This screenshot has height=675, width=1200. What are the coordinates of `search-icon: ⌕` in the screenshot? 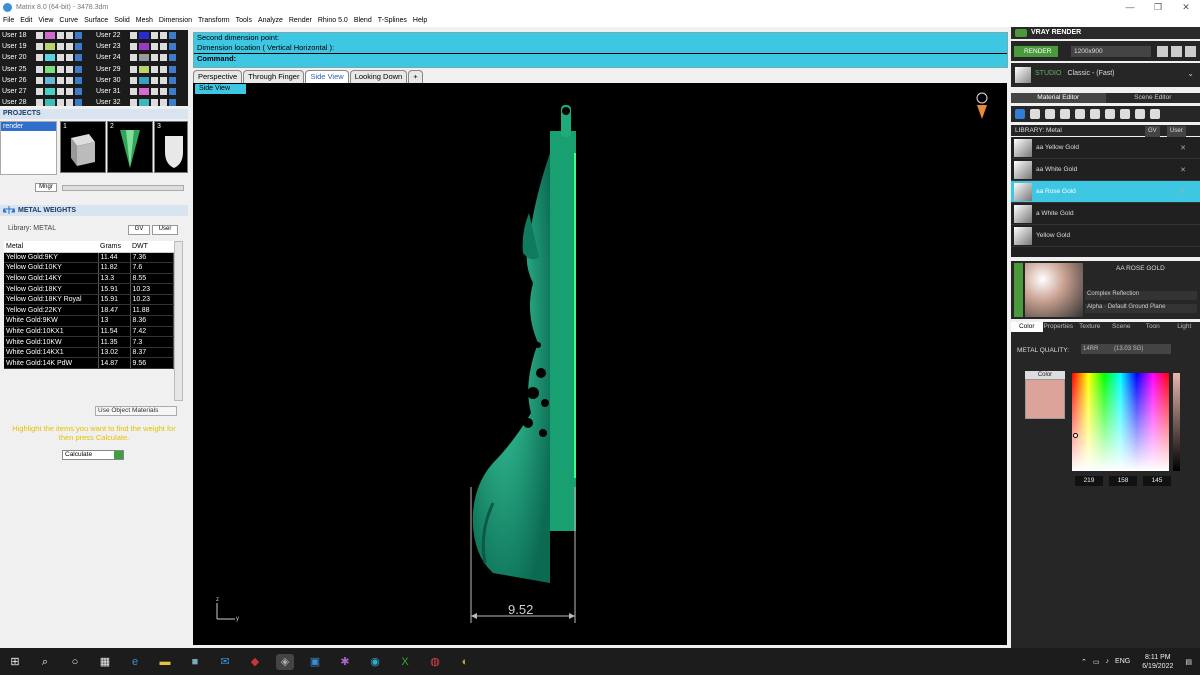 It's located at (45, 662).